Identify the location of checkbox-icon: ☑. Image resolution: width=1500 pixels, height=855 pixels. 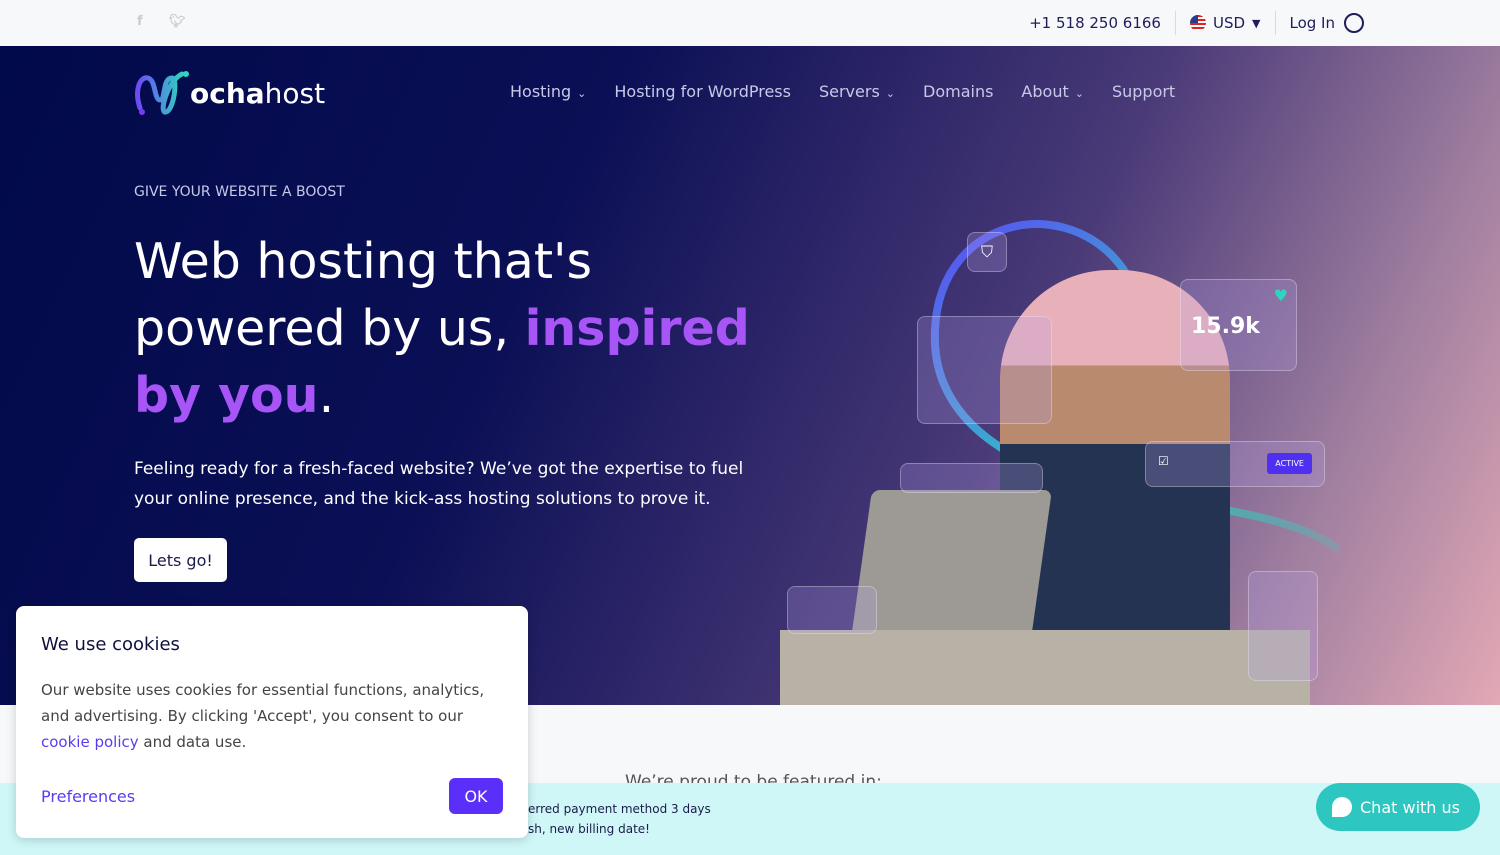
(1163, 461).